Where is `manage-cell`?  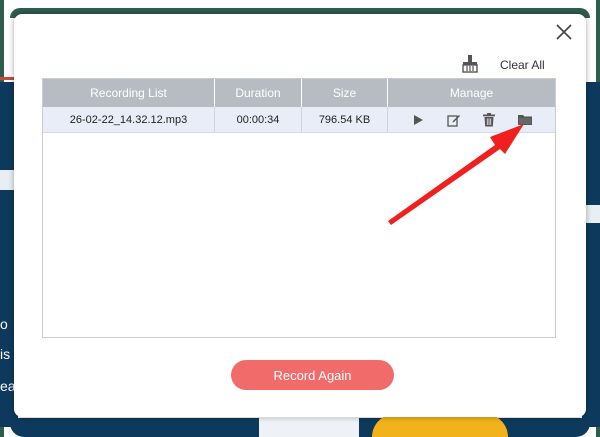 manage-cell is located at coordinates (471, 119).